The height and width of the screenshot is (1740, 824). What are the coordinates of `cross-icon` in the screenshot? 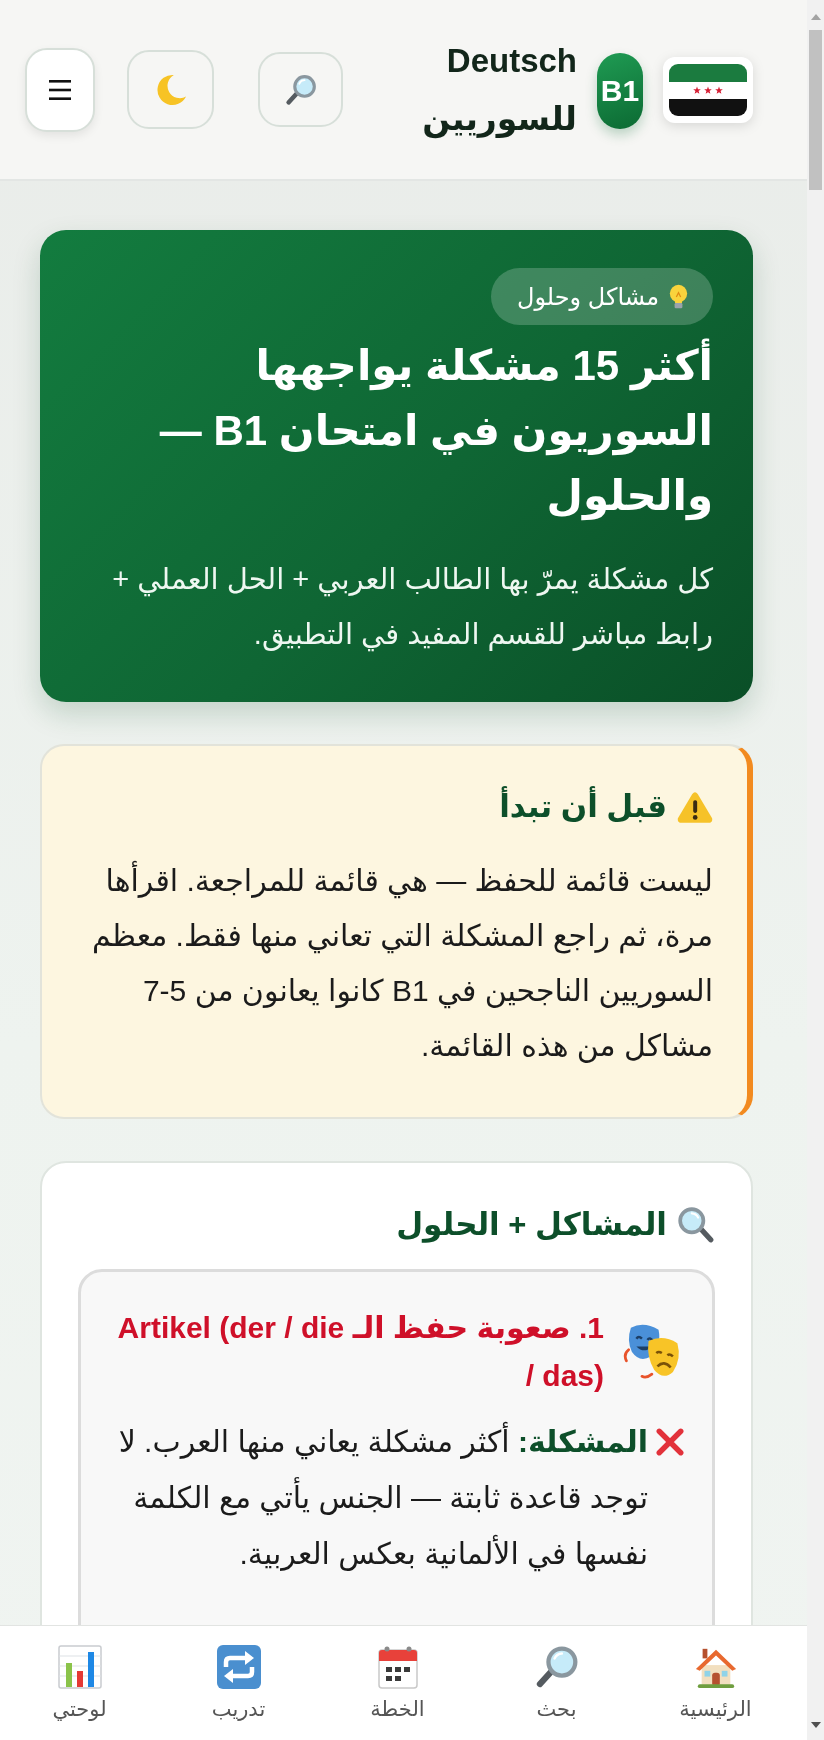 It's located at (670, 1442).